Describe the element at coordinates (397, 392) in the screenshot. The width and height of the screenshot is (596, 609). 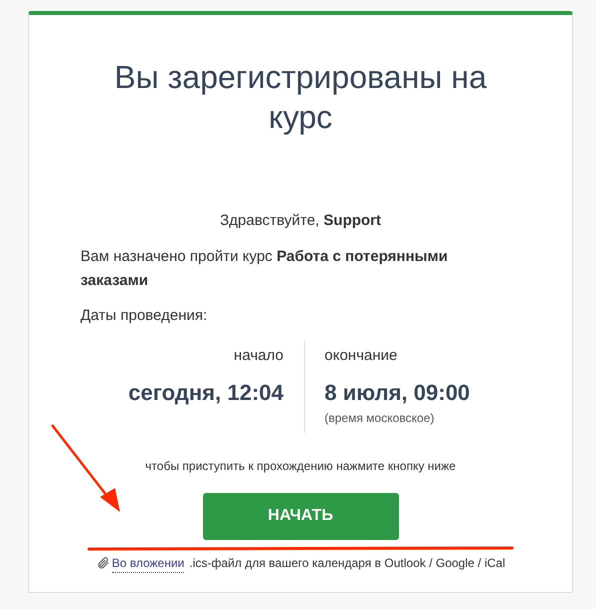
I see `date-value: 8 июля, 09:00` at that location.